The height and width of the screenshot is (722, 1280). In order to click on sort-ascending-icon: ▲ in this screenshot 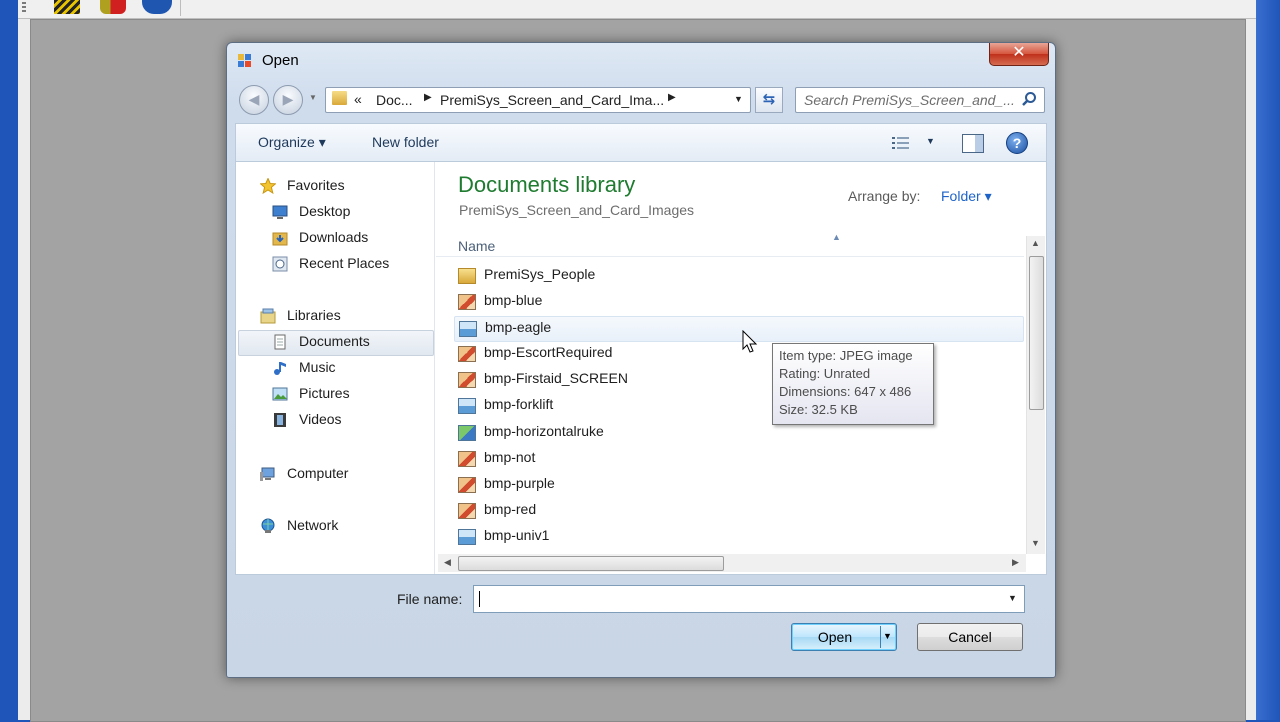, I will do `click(836, 237)`.